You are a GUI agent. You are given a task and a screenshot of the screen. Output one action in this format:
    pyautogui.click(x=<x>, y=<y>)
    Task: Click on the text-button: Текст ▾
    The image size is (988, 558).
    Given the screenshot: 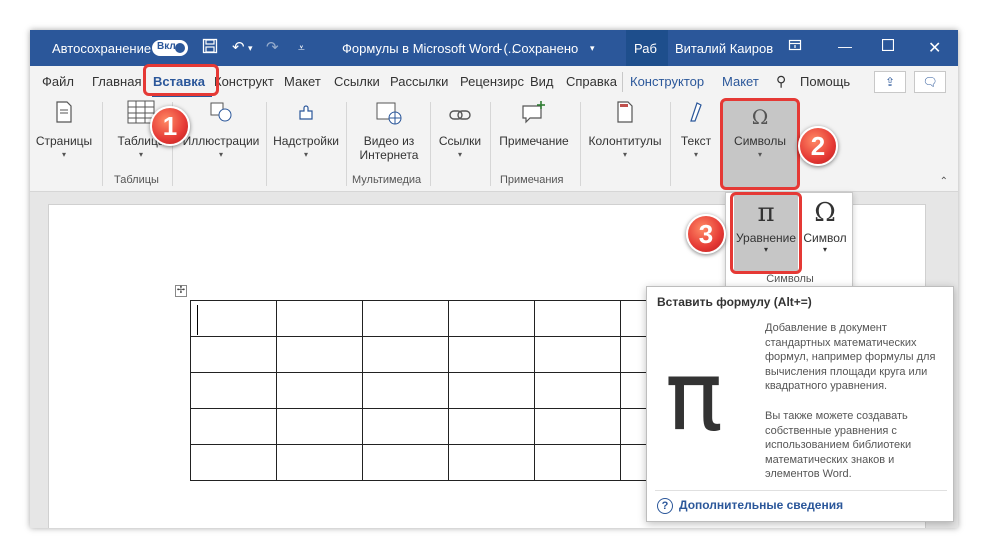 What is the action you would take?
    pyautogui.click(x=696, y=129)
    